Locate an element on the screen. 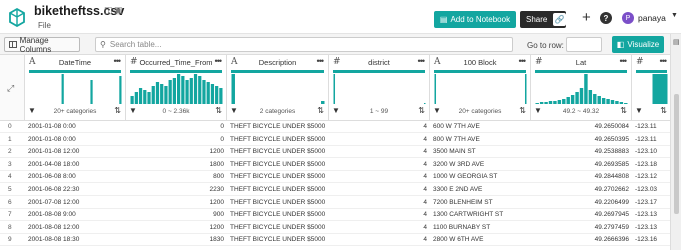 This screenshot has width=681, height=250. collapse-icon: ⤢ is located at coordinates (10, 88).